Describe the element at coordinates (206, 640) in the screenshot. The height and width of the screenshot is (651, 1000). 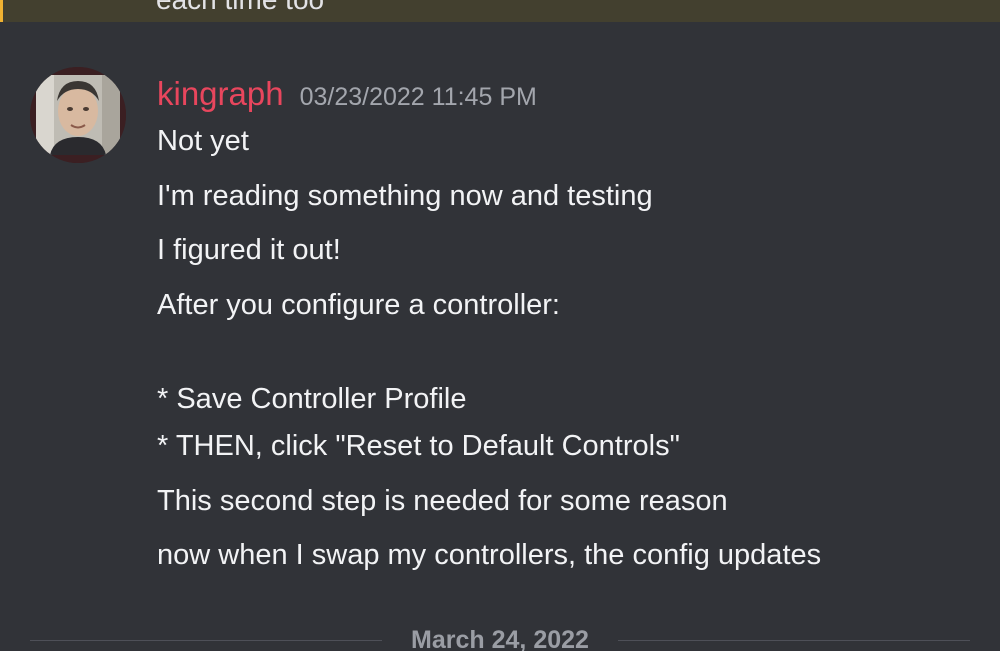
I see `divider-line-left` at that location.